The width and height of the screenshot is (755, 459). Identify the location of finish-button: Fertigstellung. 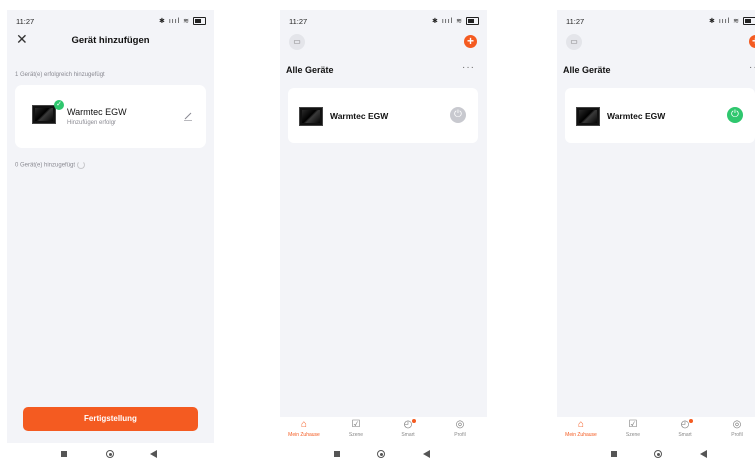
(110, 419).